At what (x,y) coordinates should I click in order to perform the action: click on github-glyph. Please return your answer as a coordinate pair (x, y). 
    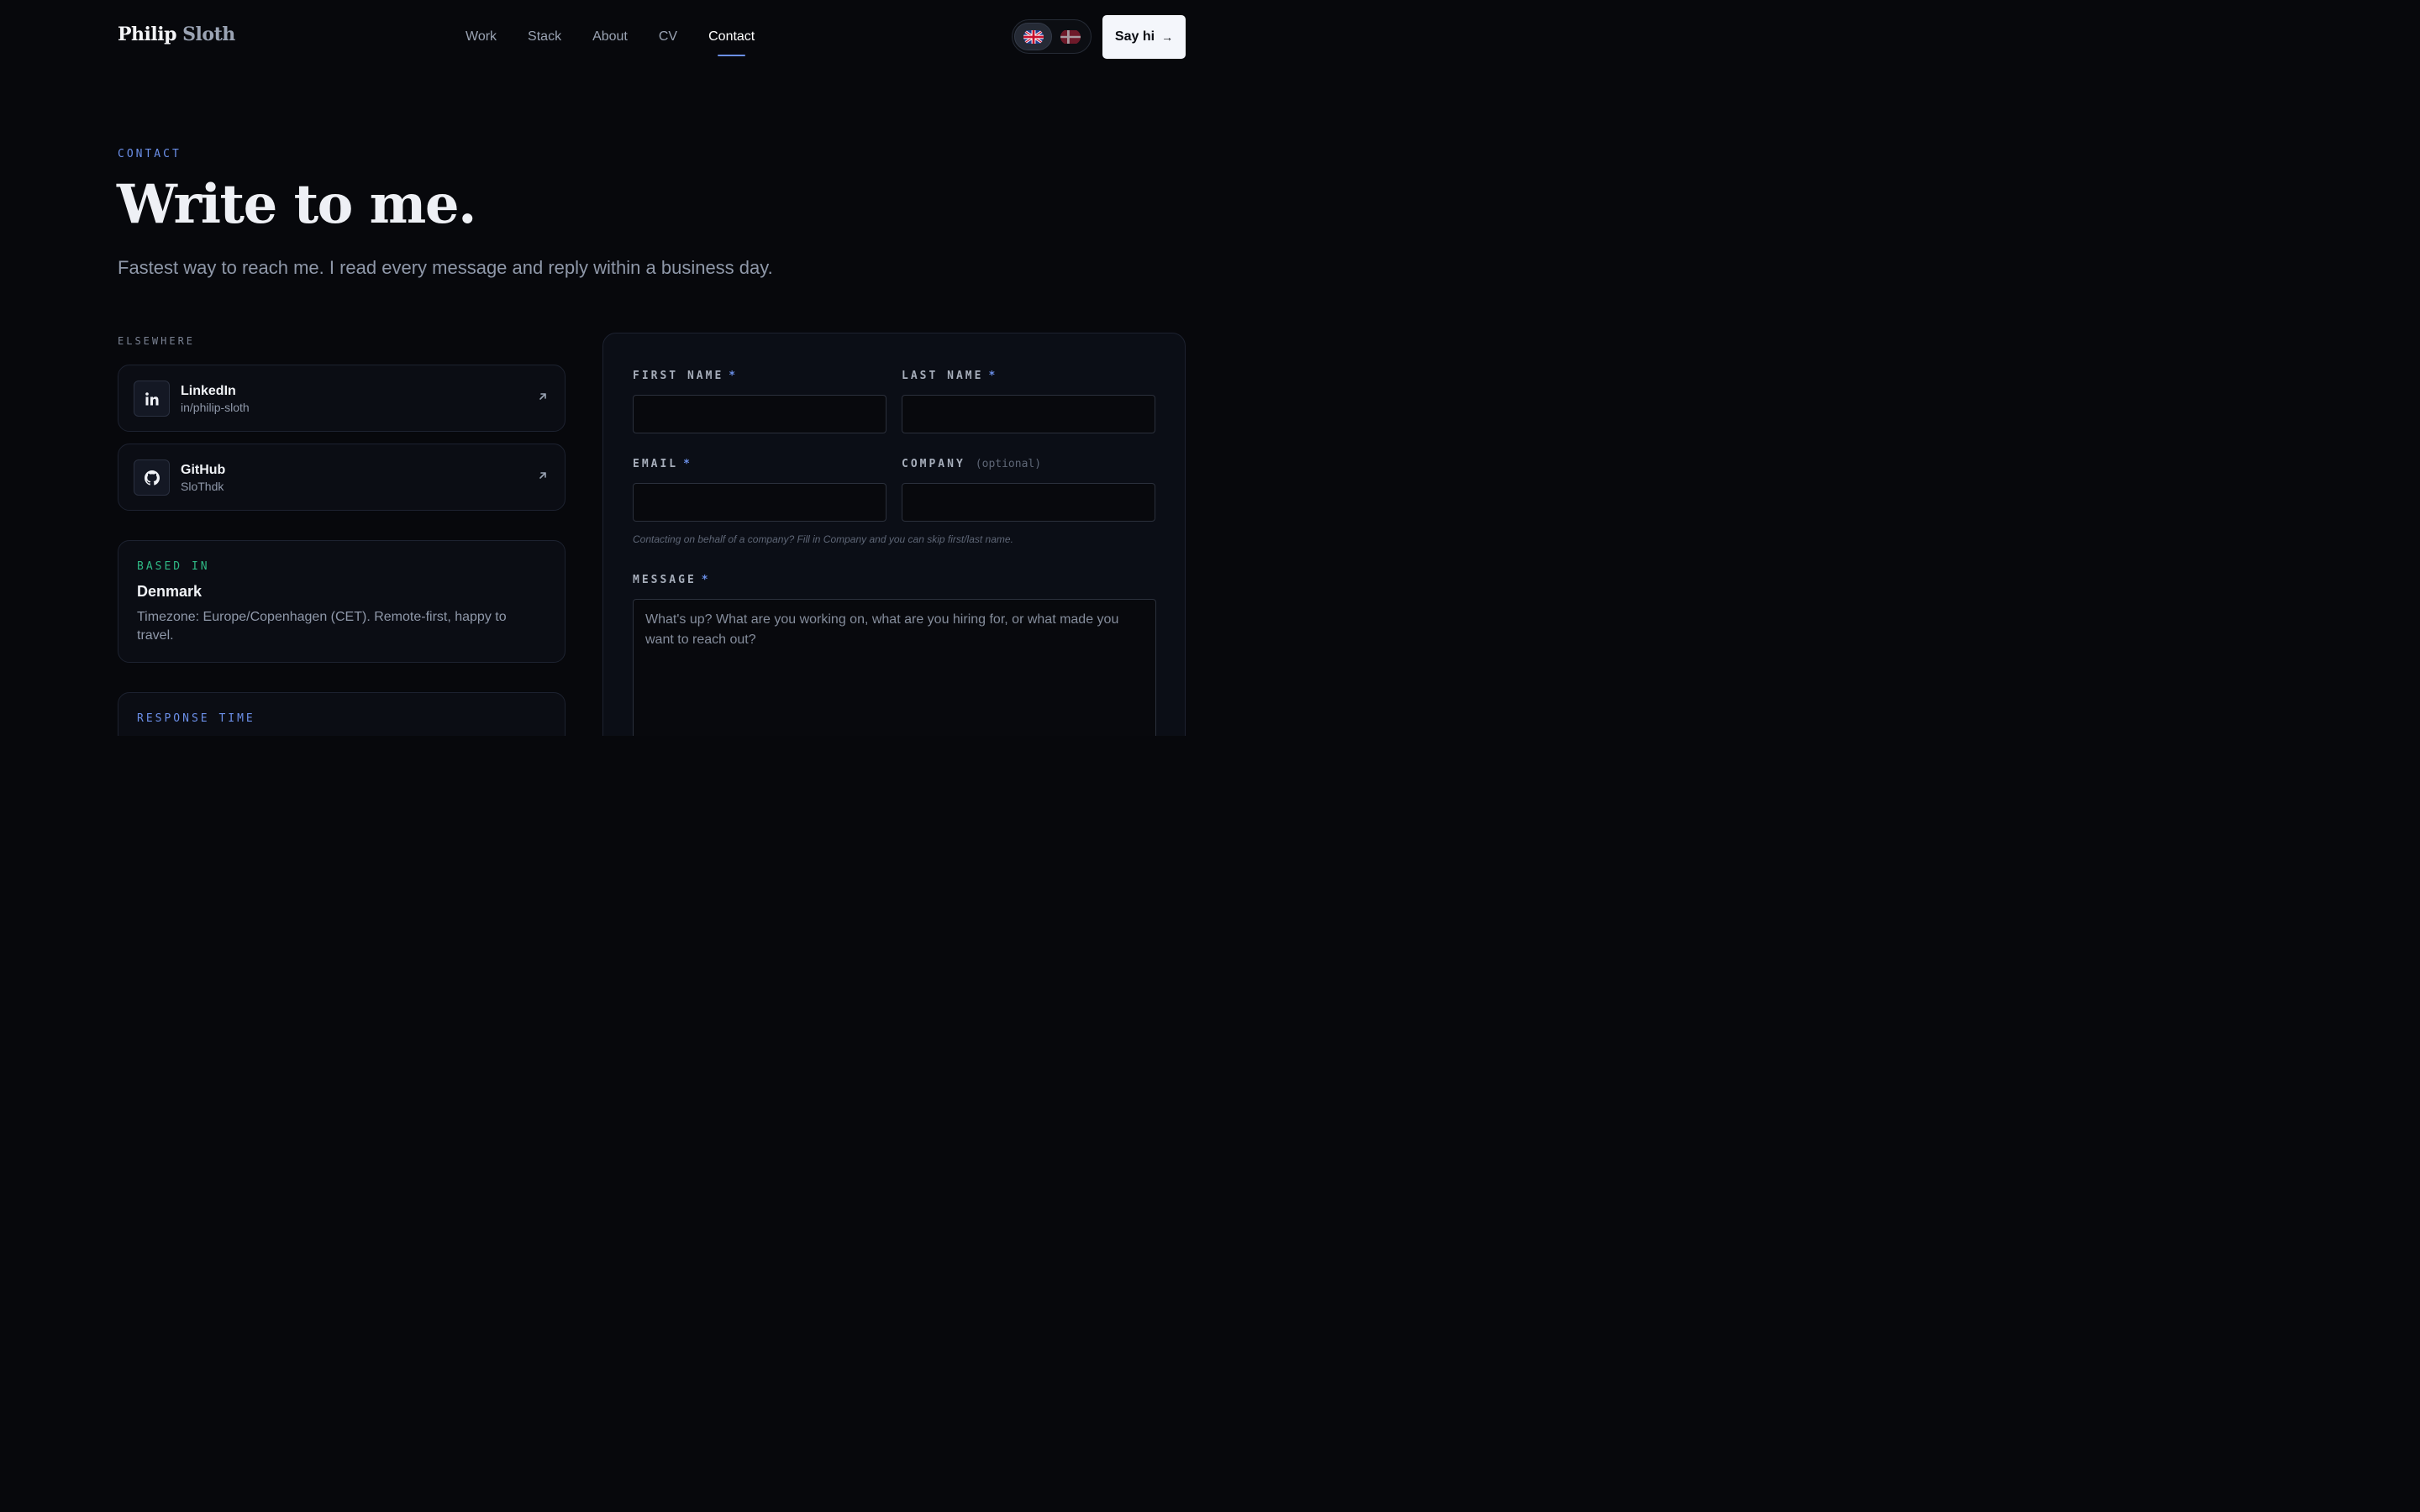
    Looking at the image, I should click on (152, 478).